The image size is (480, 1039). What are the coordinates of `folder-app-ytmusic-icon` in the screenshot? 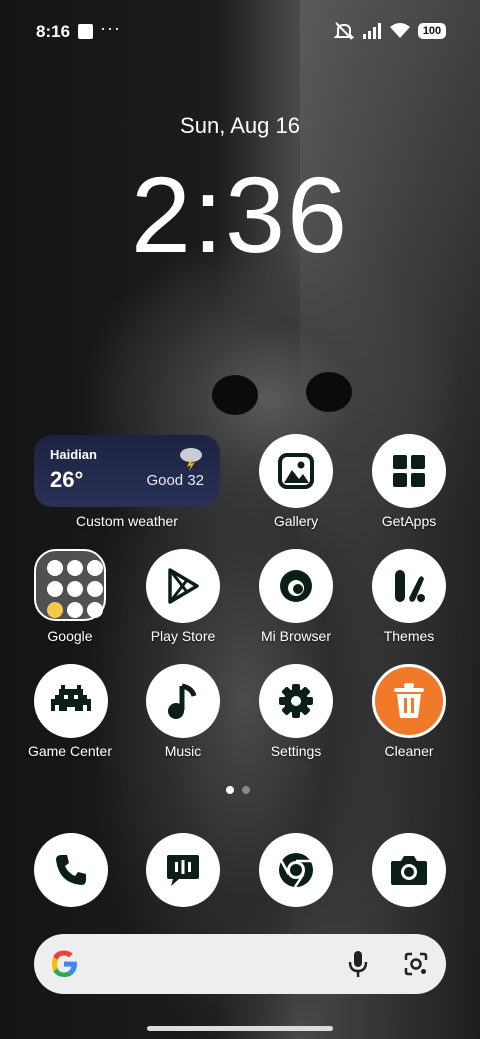 It's located at (95, 589).